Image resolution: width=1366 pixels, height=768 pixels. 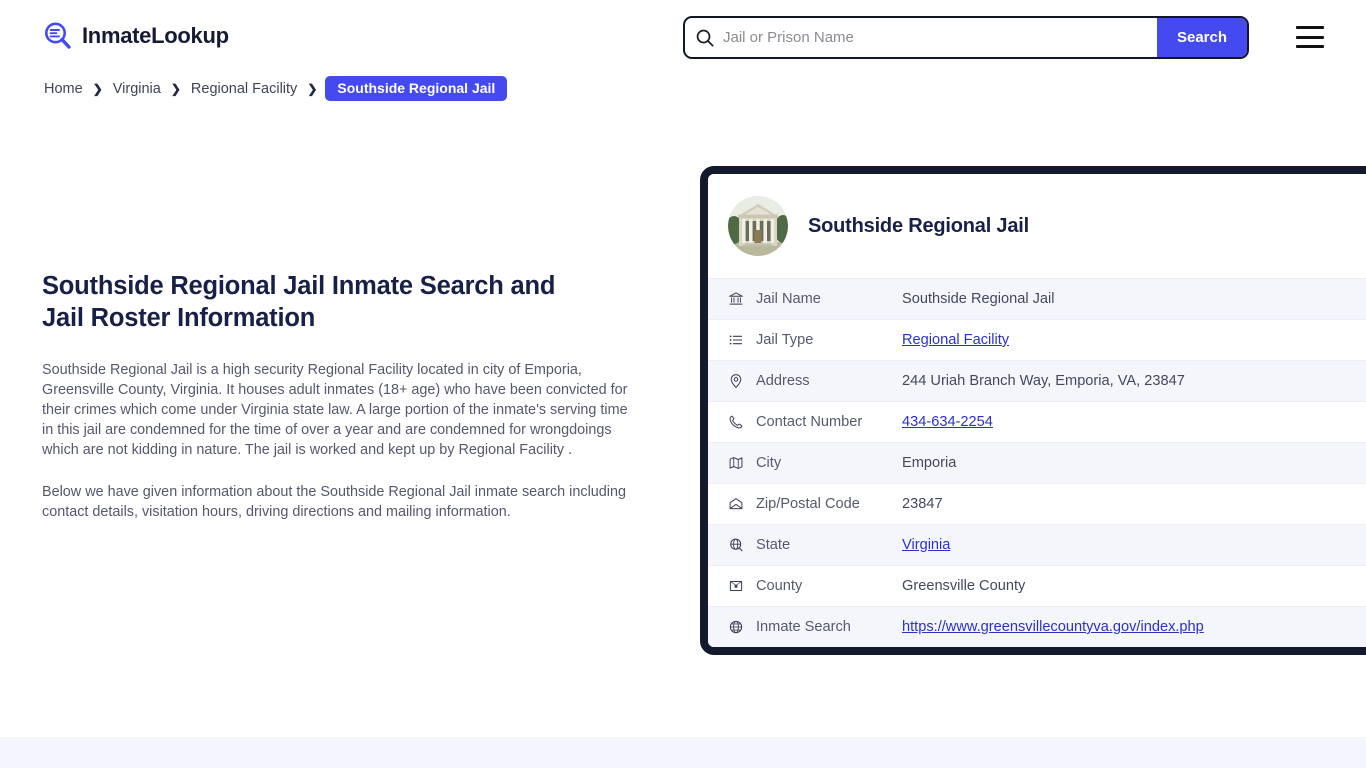 I want to click on info-row-value: Southside Regional Jail, so click(x=978, y=299).